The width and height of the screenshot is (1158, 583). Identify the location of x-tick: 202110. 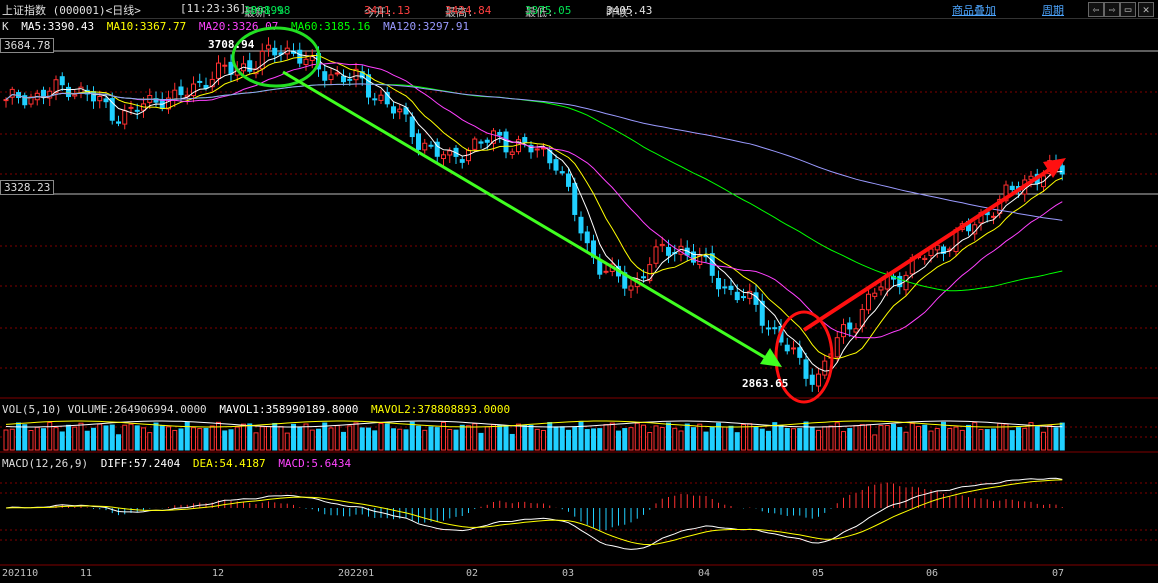
(20, 573).